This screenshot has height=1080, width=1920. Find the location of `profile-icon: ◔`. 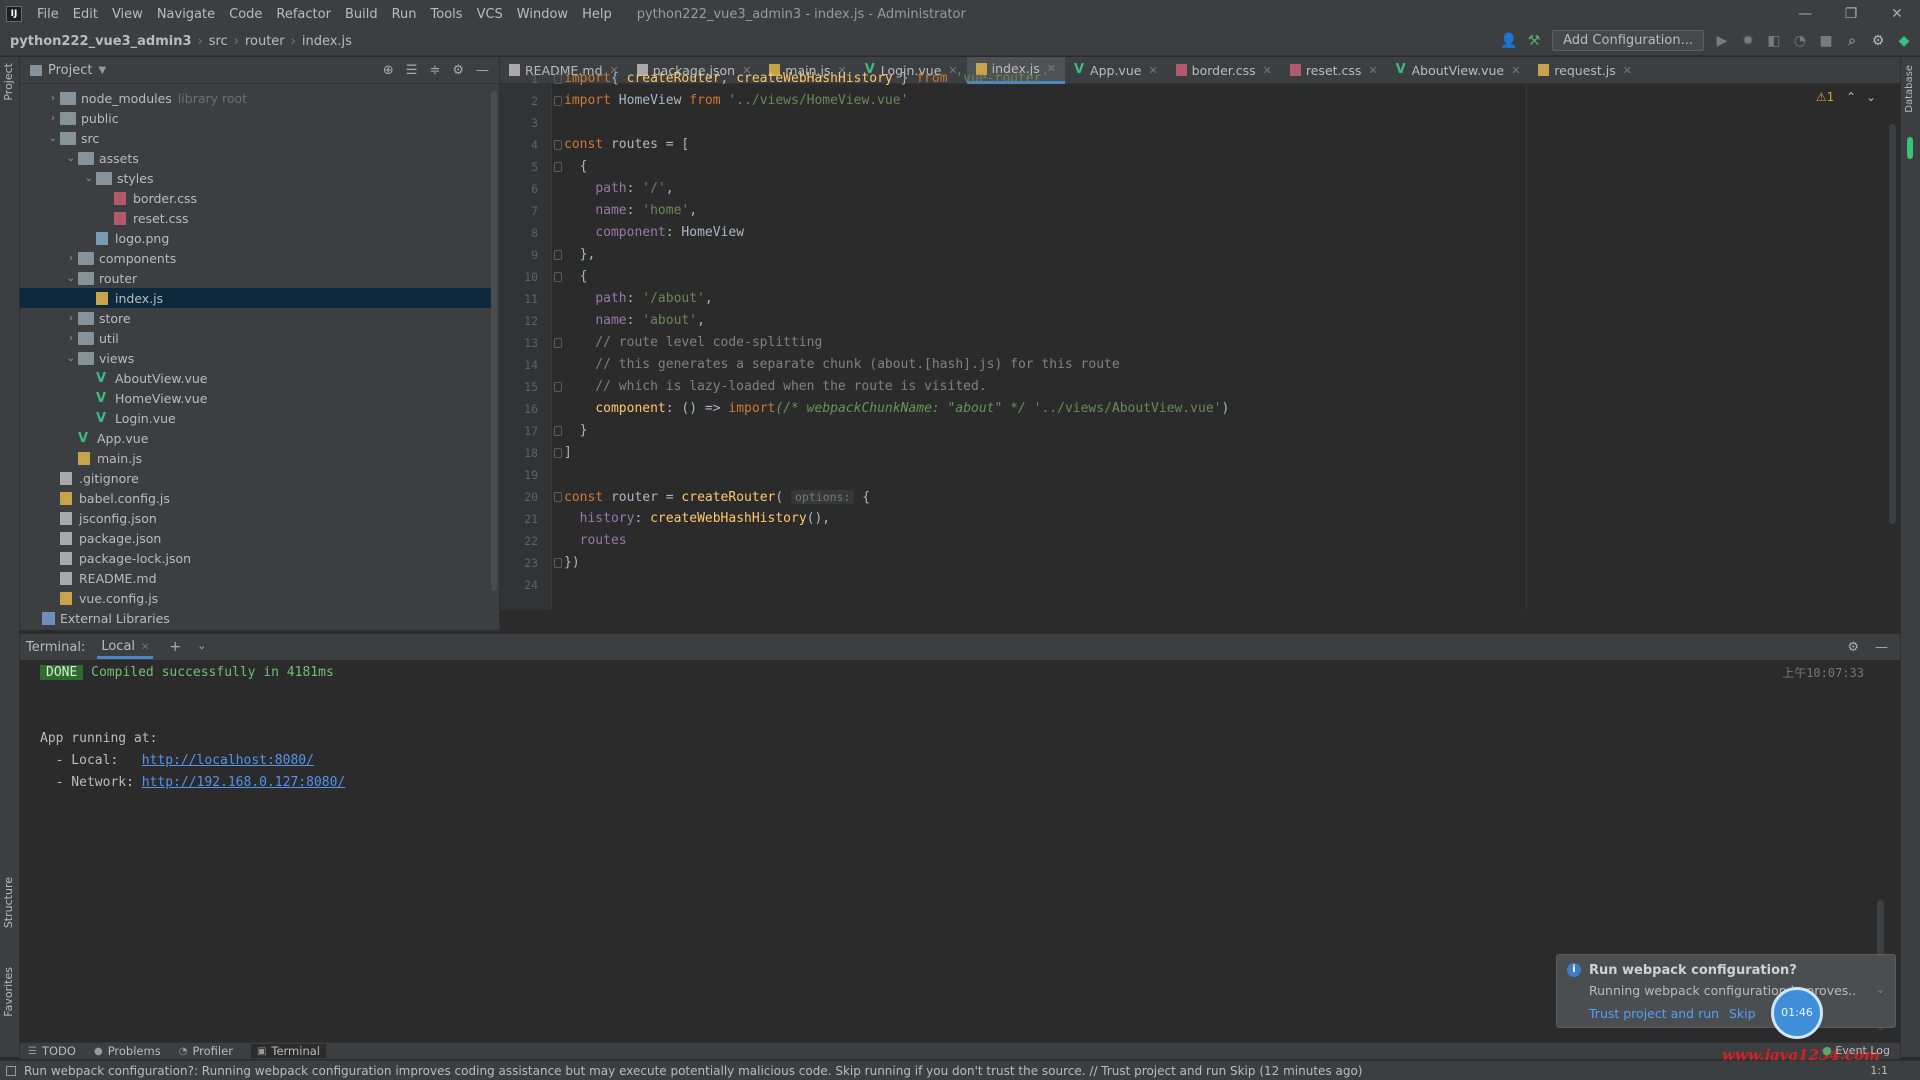

profile-icon: ◔ is located at coordinates (1800, 41).